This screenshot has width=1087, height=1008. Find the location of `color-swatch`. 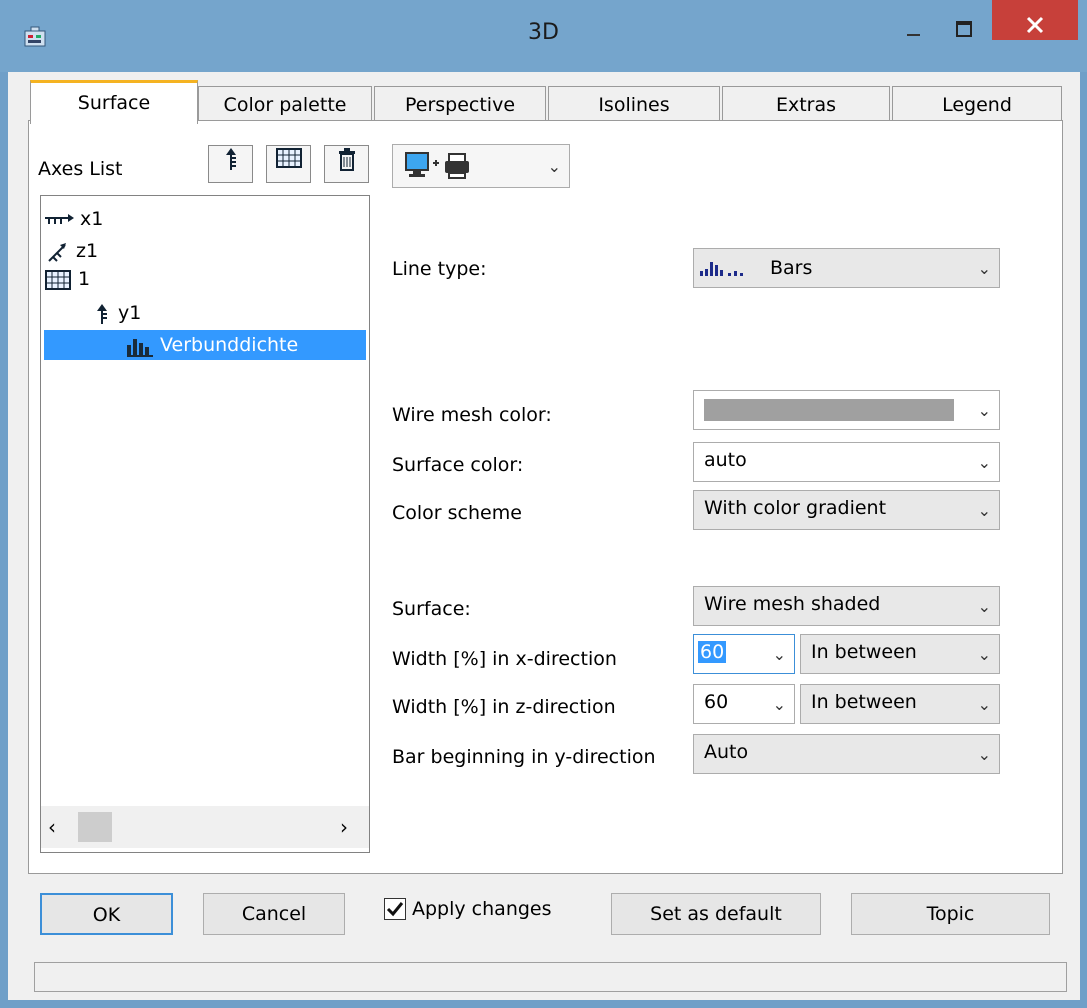

color-swatch is located at coordinates (829, 410).